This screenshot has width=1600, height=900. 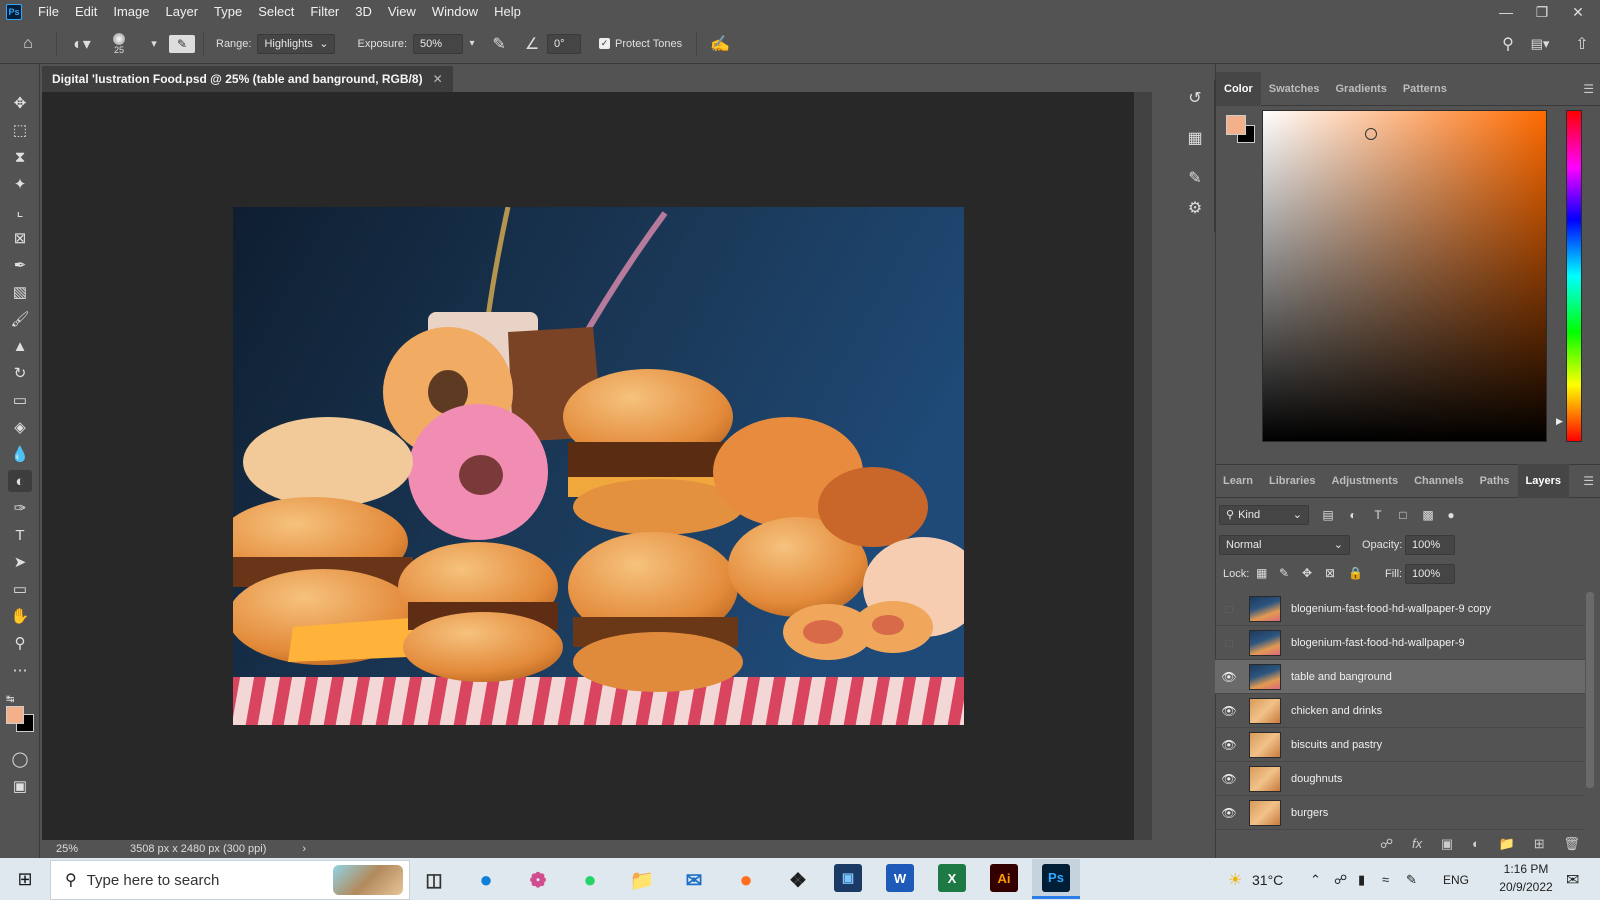 What do you see at coordinates (1400, 813) in the screenshot?
I see `layer-row: 👁 burgers` at bounding box center [1400, 813].